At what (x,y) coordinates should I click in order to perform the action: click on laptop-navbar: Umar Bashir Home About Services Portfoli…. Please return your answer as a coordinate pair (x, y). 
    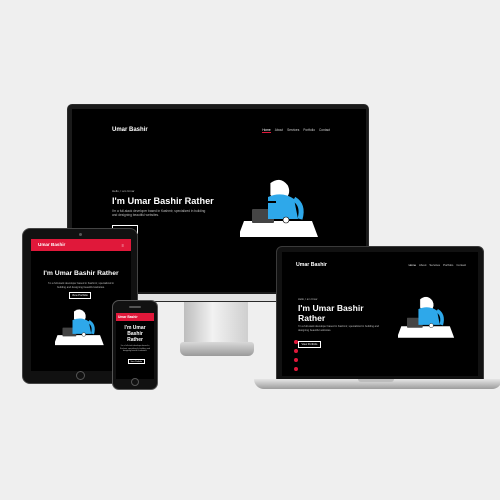
    Looking at the image, I should click on (381, 267).